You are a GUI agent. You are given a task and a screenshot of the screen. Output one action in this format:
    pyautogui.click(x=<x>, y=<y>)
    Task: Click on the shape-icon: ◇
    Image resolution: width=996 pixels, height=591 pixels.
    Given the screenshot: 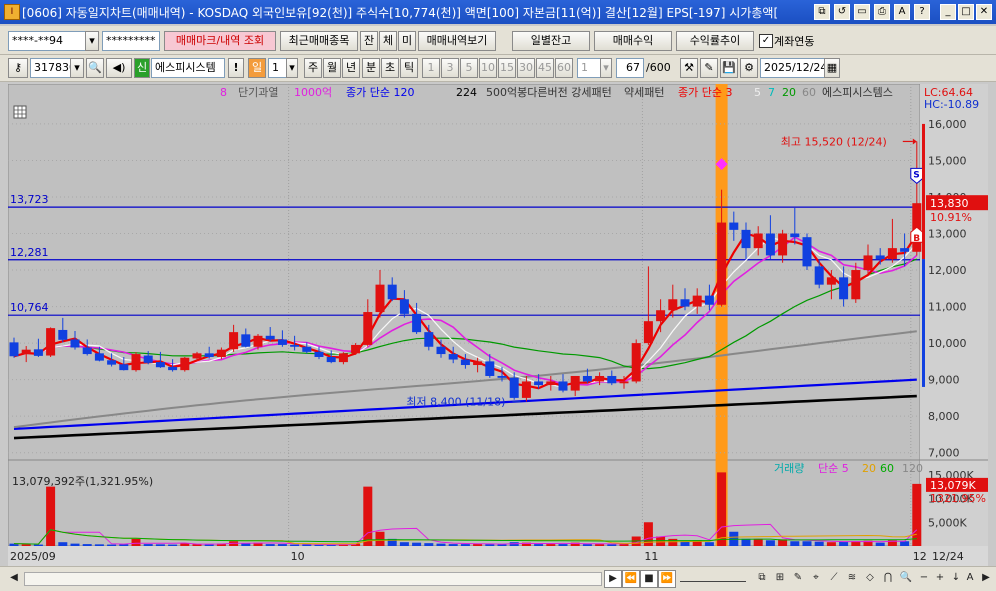 What is the action you would take?
    pyautogui.click(x=870, y=578)
    